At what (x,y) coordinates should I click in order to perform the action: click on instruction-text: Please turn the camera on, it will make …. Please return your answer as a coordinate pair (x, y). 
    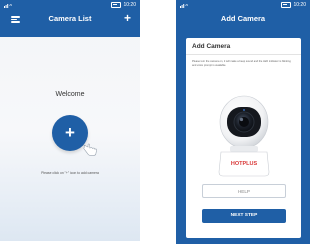
    Looking at the image, I should click on (241, 63).